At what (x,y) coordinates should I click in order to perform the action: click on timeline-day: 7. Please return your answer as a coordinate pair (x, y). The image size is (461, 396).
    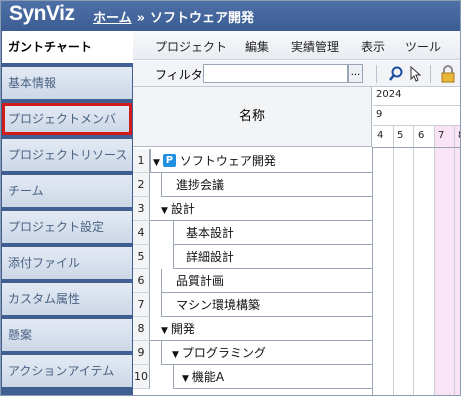
    Looking at the image, I should click on (441, 135).